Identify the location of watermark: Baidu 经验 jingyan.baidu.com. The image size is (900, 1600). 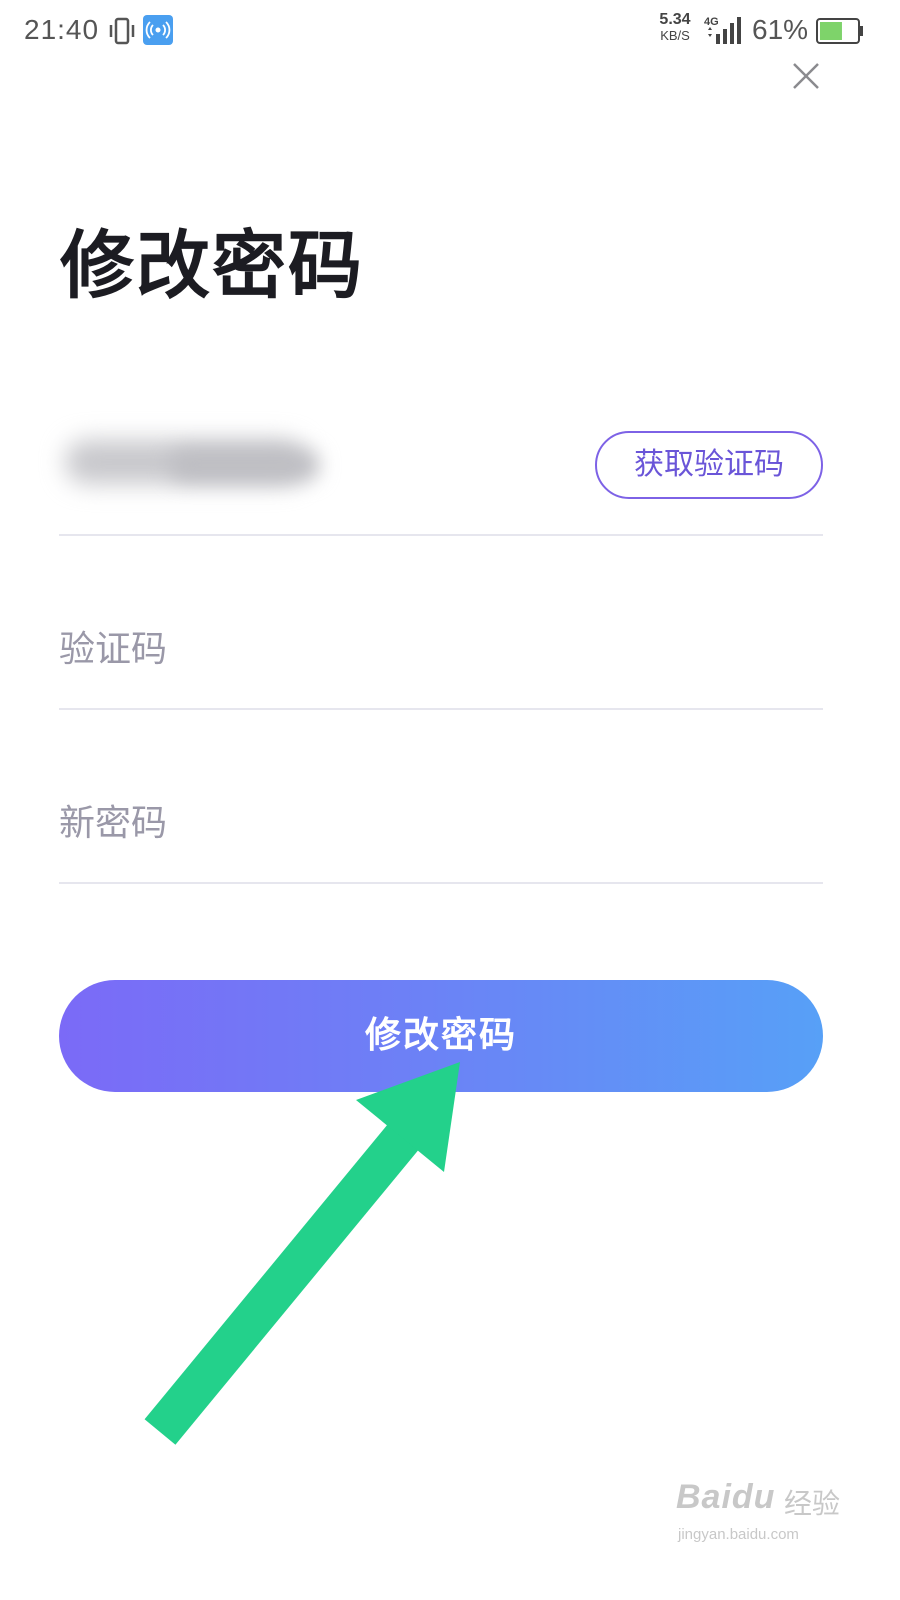
(761, 1518).